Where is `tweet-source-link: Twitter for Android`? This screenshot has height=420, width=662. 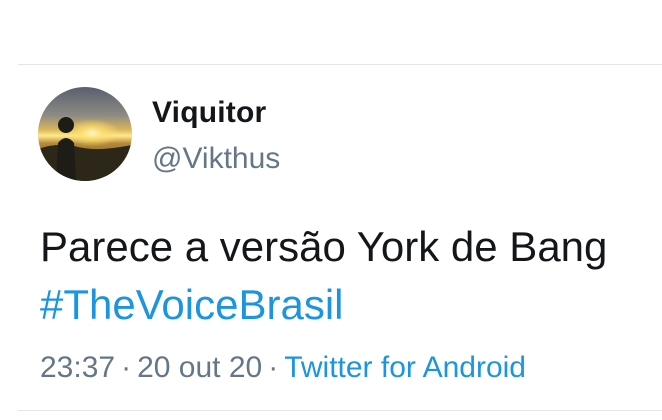 tweet-source-link: Twitter for Android is located at coordinates (405, 367).